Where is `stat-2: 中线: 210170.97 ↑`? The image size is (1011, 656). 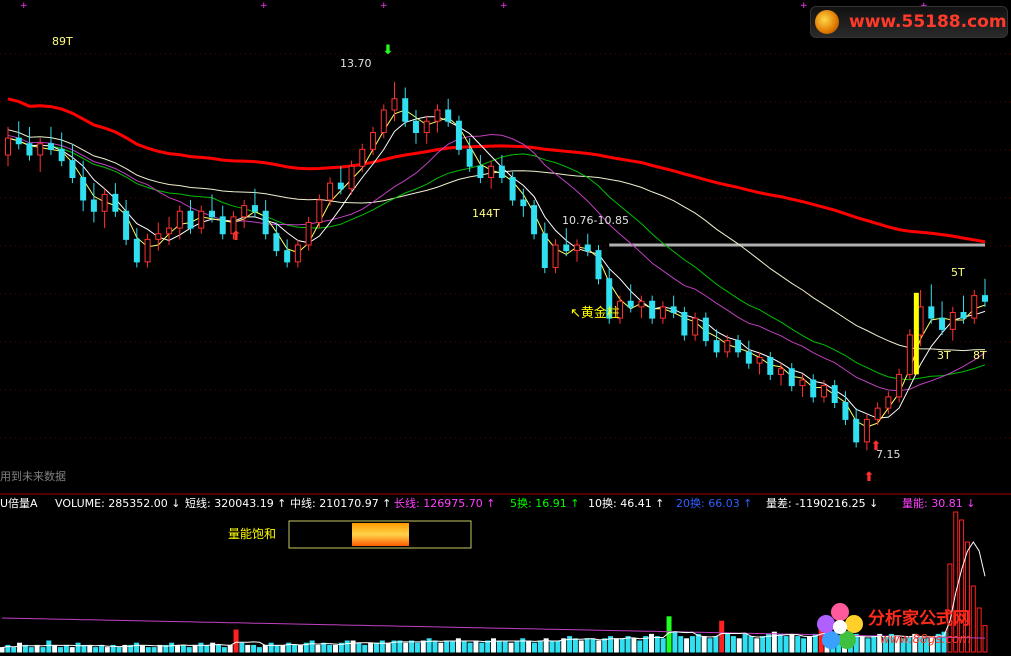 stat-2: 中线: 210170.97 ↑ is located at coordinates (340, 503).